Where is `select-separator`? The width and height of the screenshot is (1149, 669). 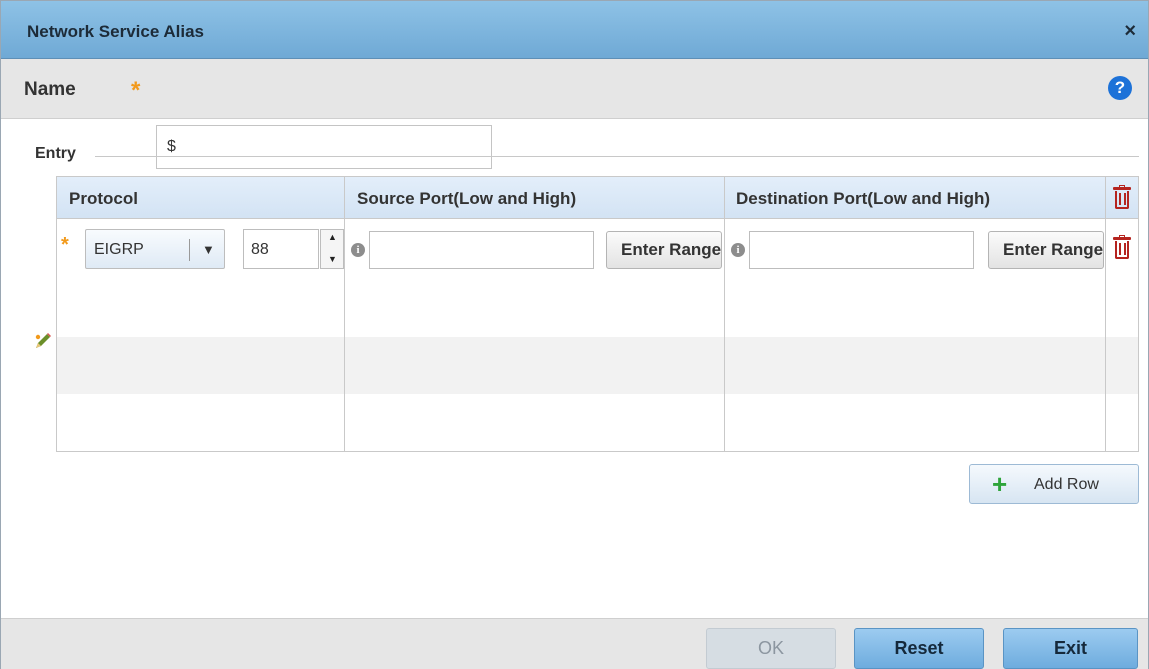
select-separator is located at coordinates (189, 250).